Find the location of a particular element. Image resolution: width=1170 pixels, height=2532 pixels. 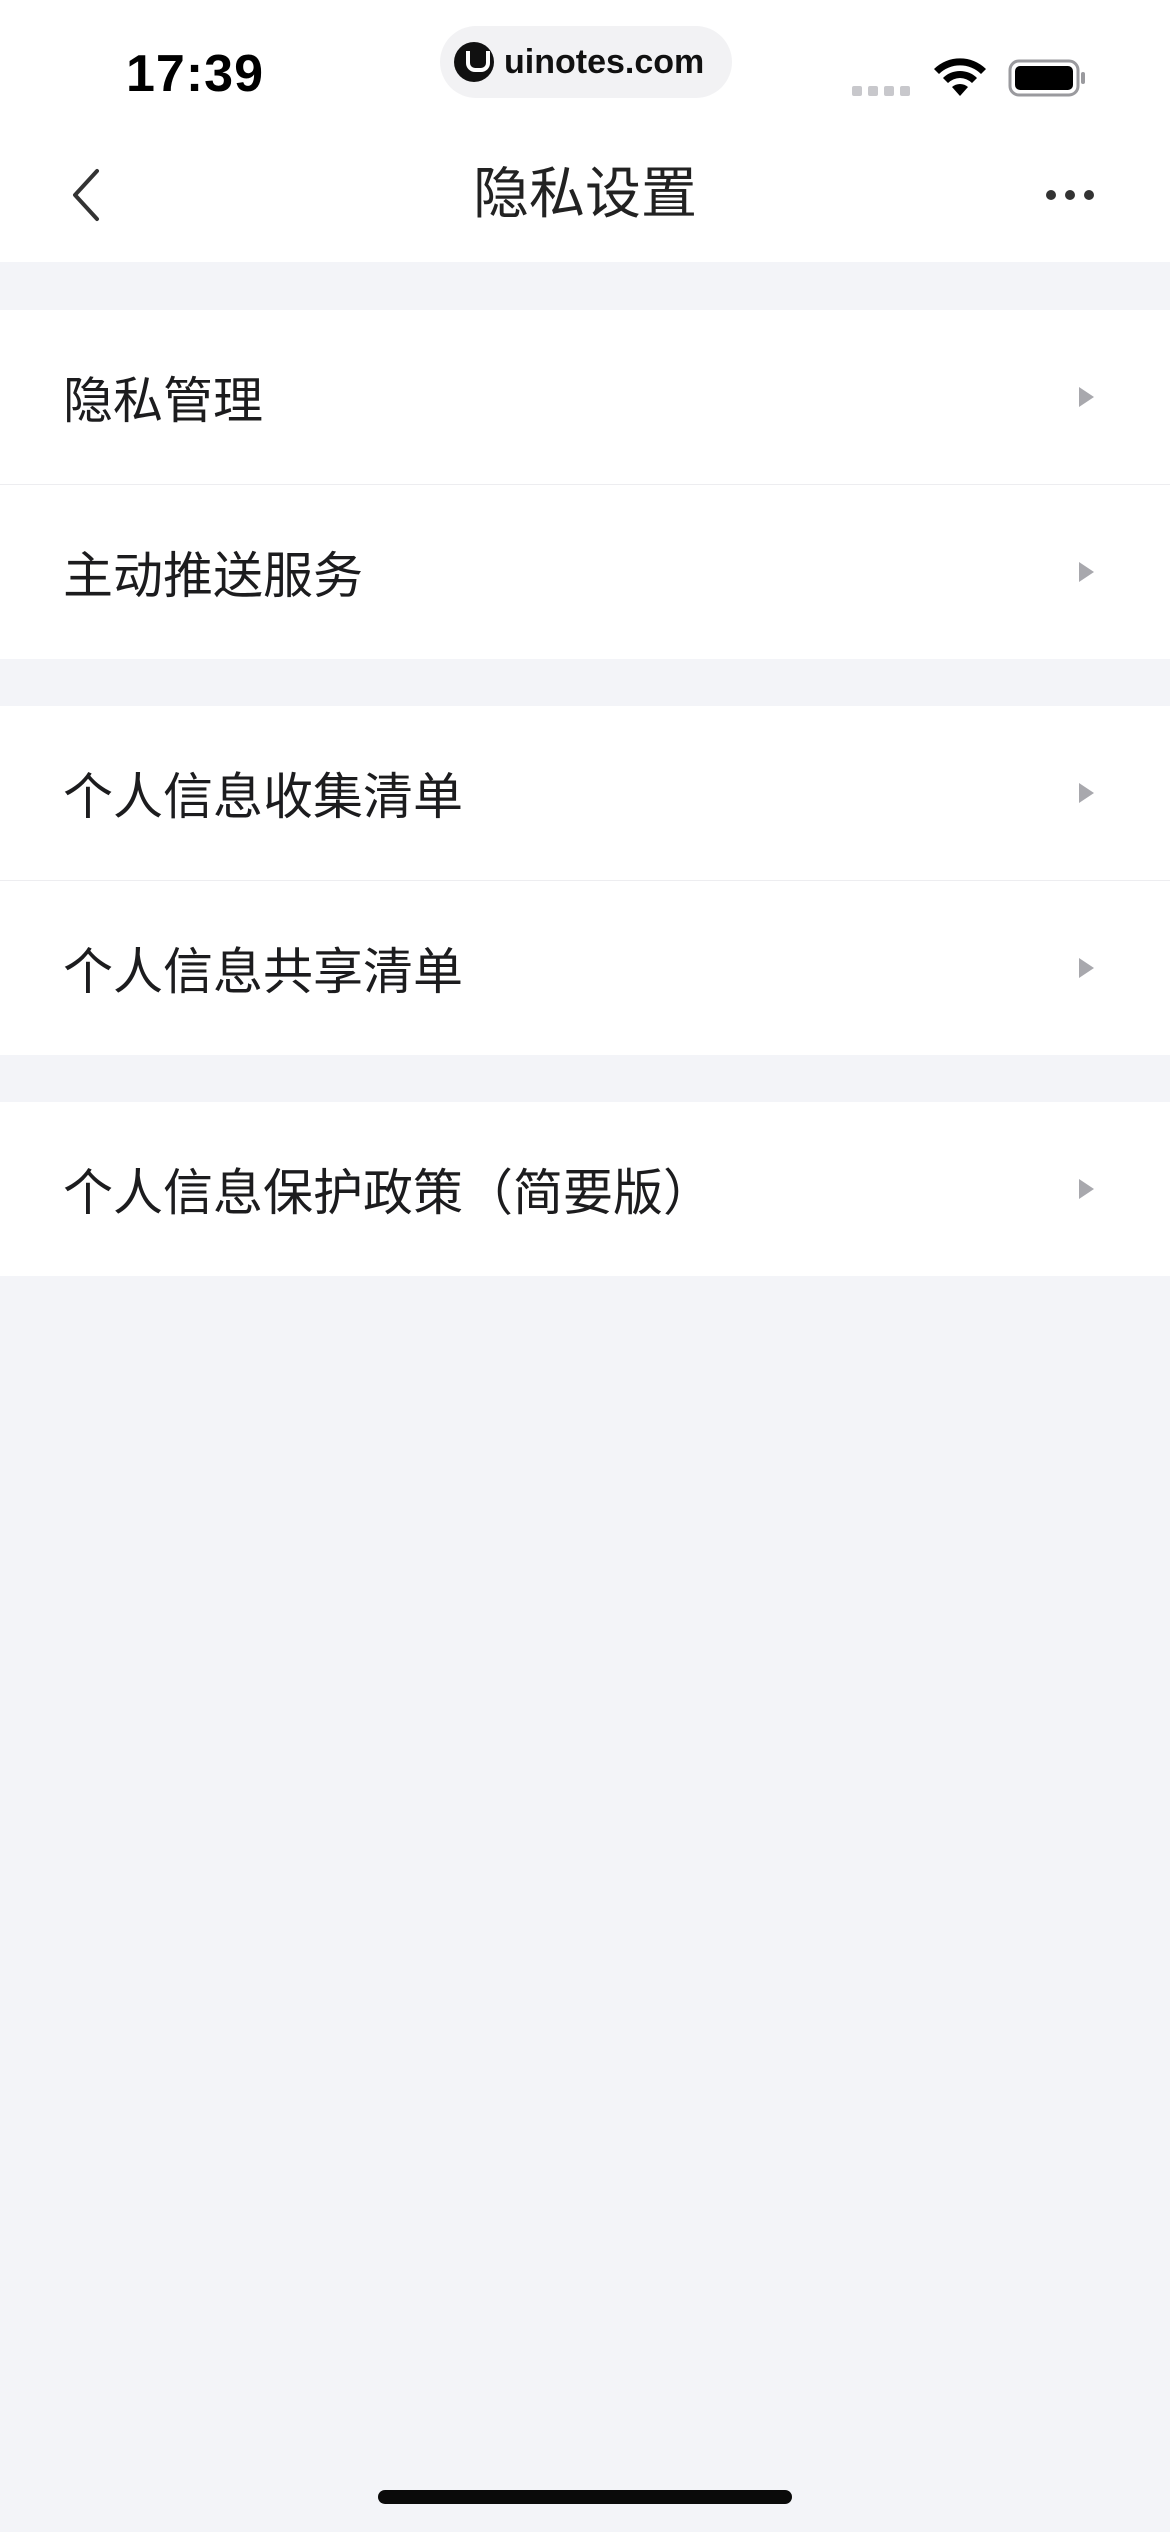

settings-group-1: 隐私管理 主动推送服务 is located at coordinates (585, 484).